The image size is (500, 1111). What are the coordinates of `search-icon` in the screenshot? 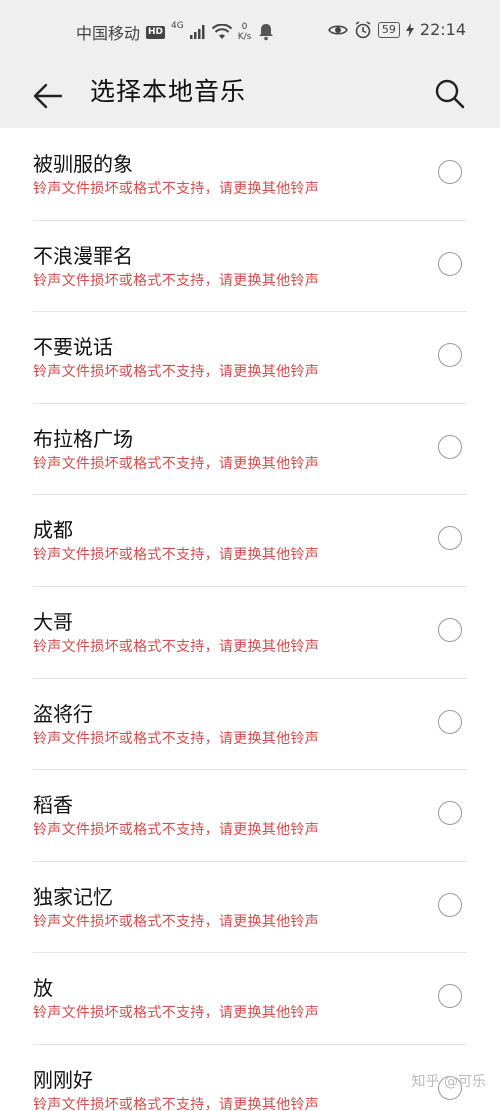 It's located at (450, 94).